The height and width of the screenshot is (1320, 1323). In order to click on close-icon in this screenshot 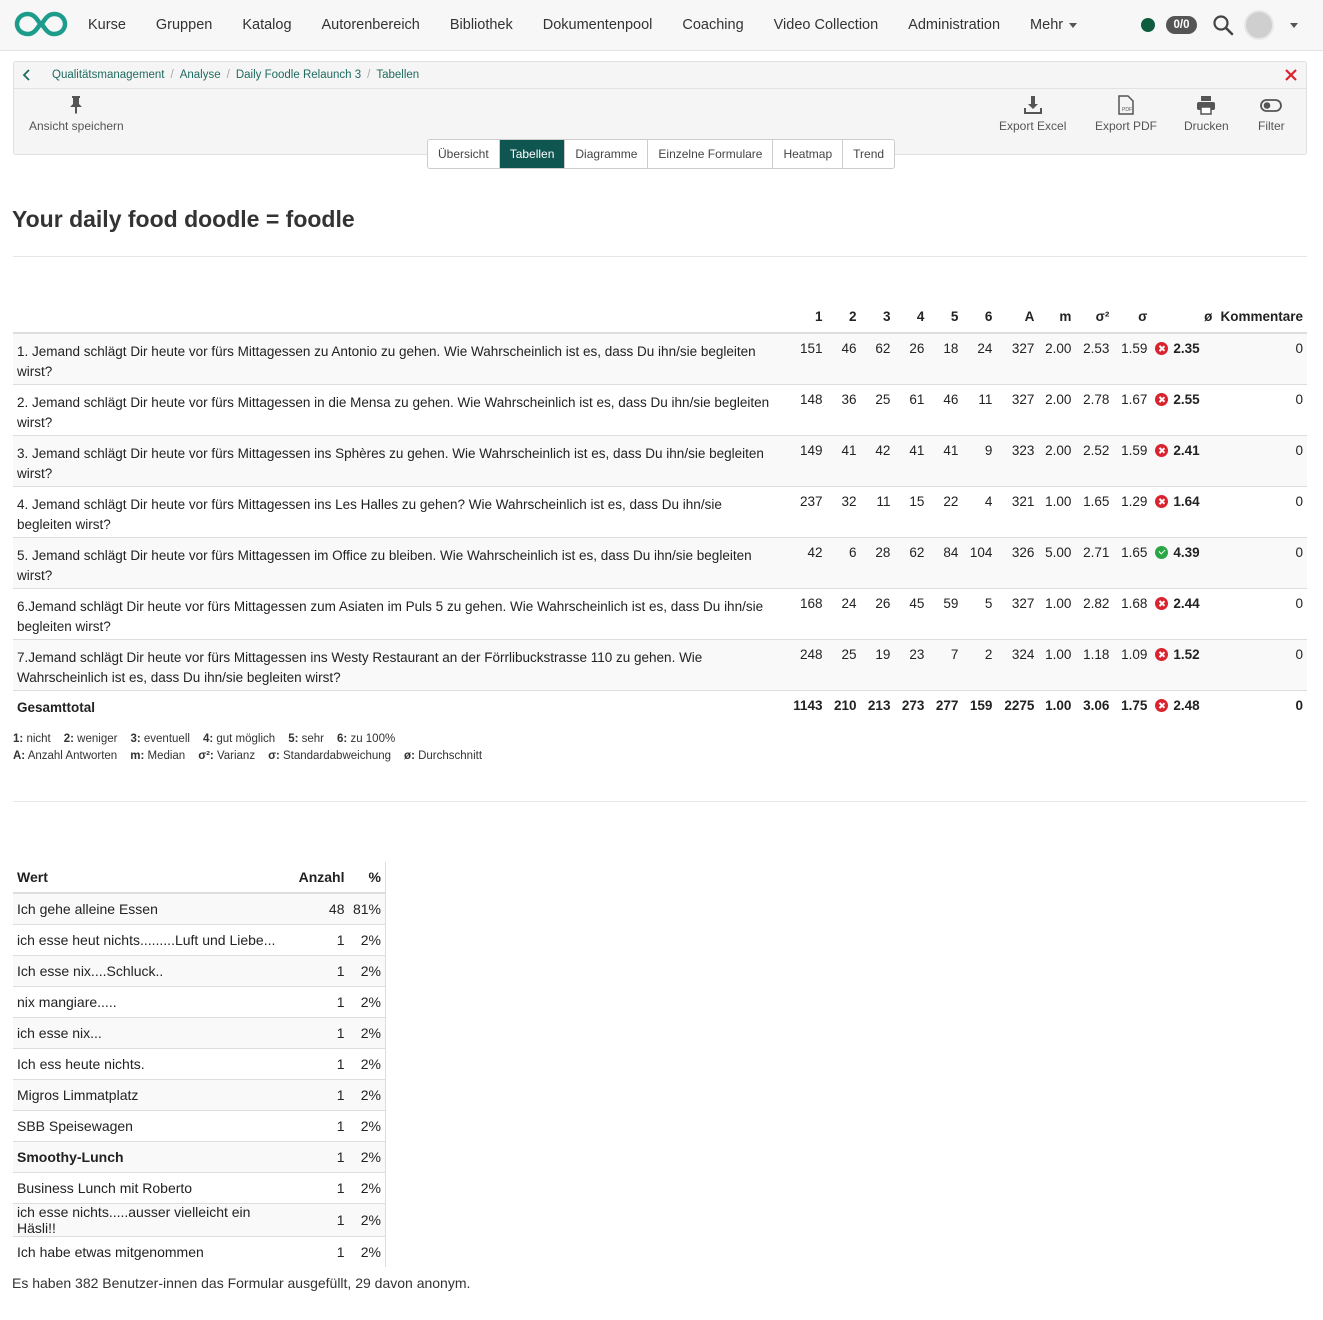, I will do `click(1291, 75)`.